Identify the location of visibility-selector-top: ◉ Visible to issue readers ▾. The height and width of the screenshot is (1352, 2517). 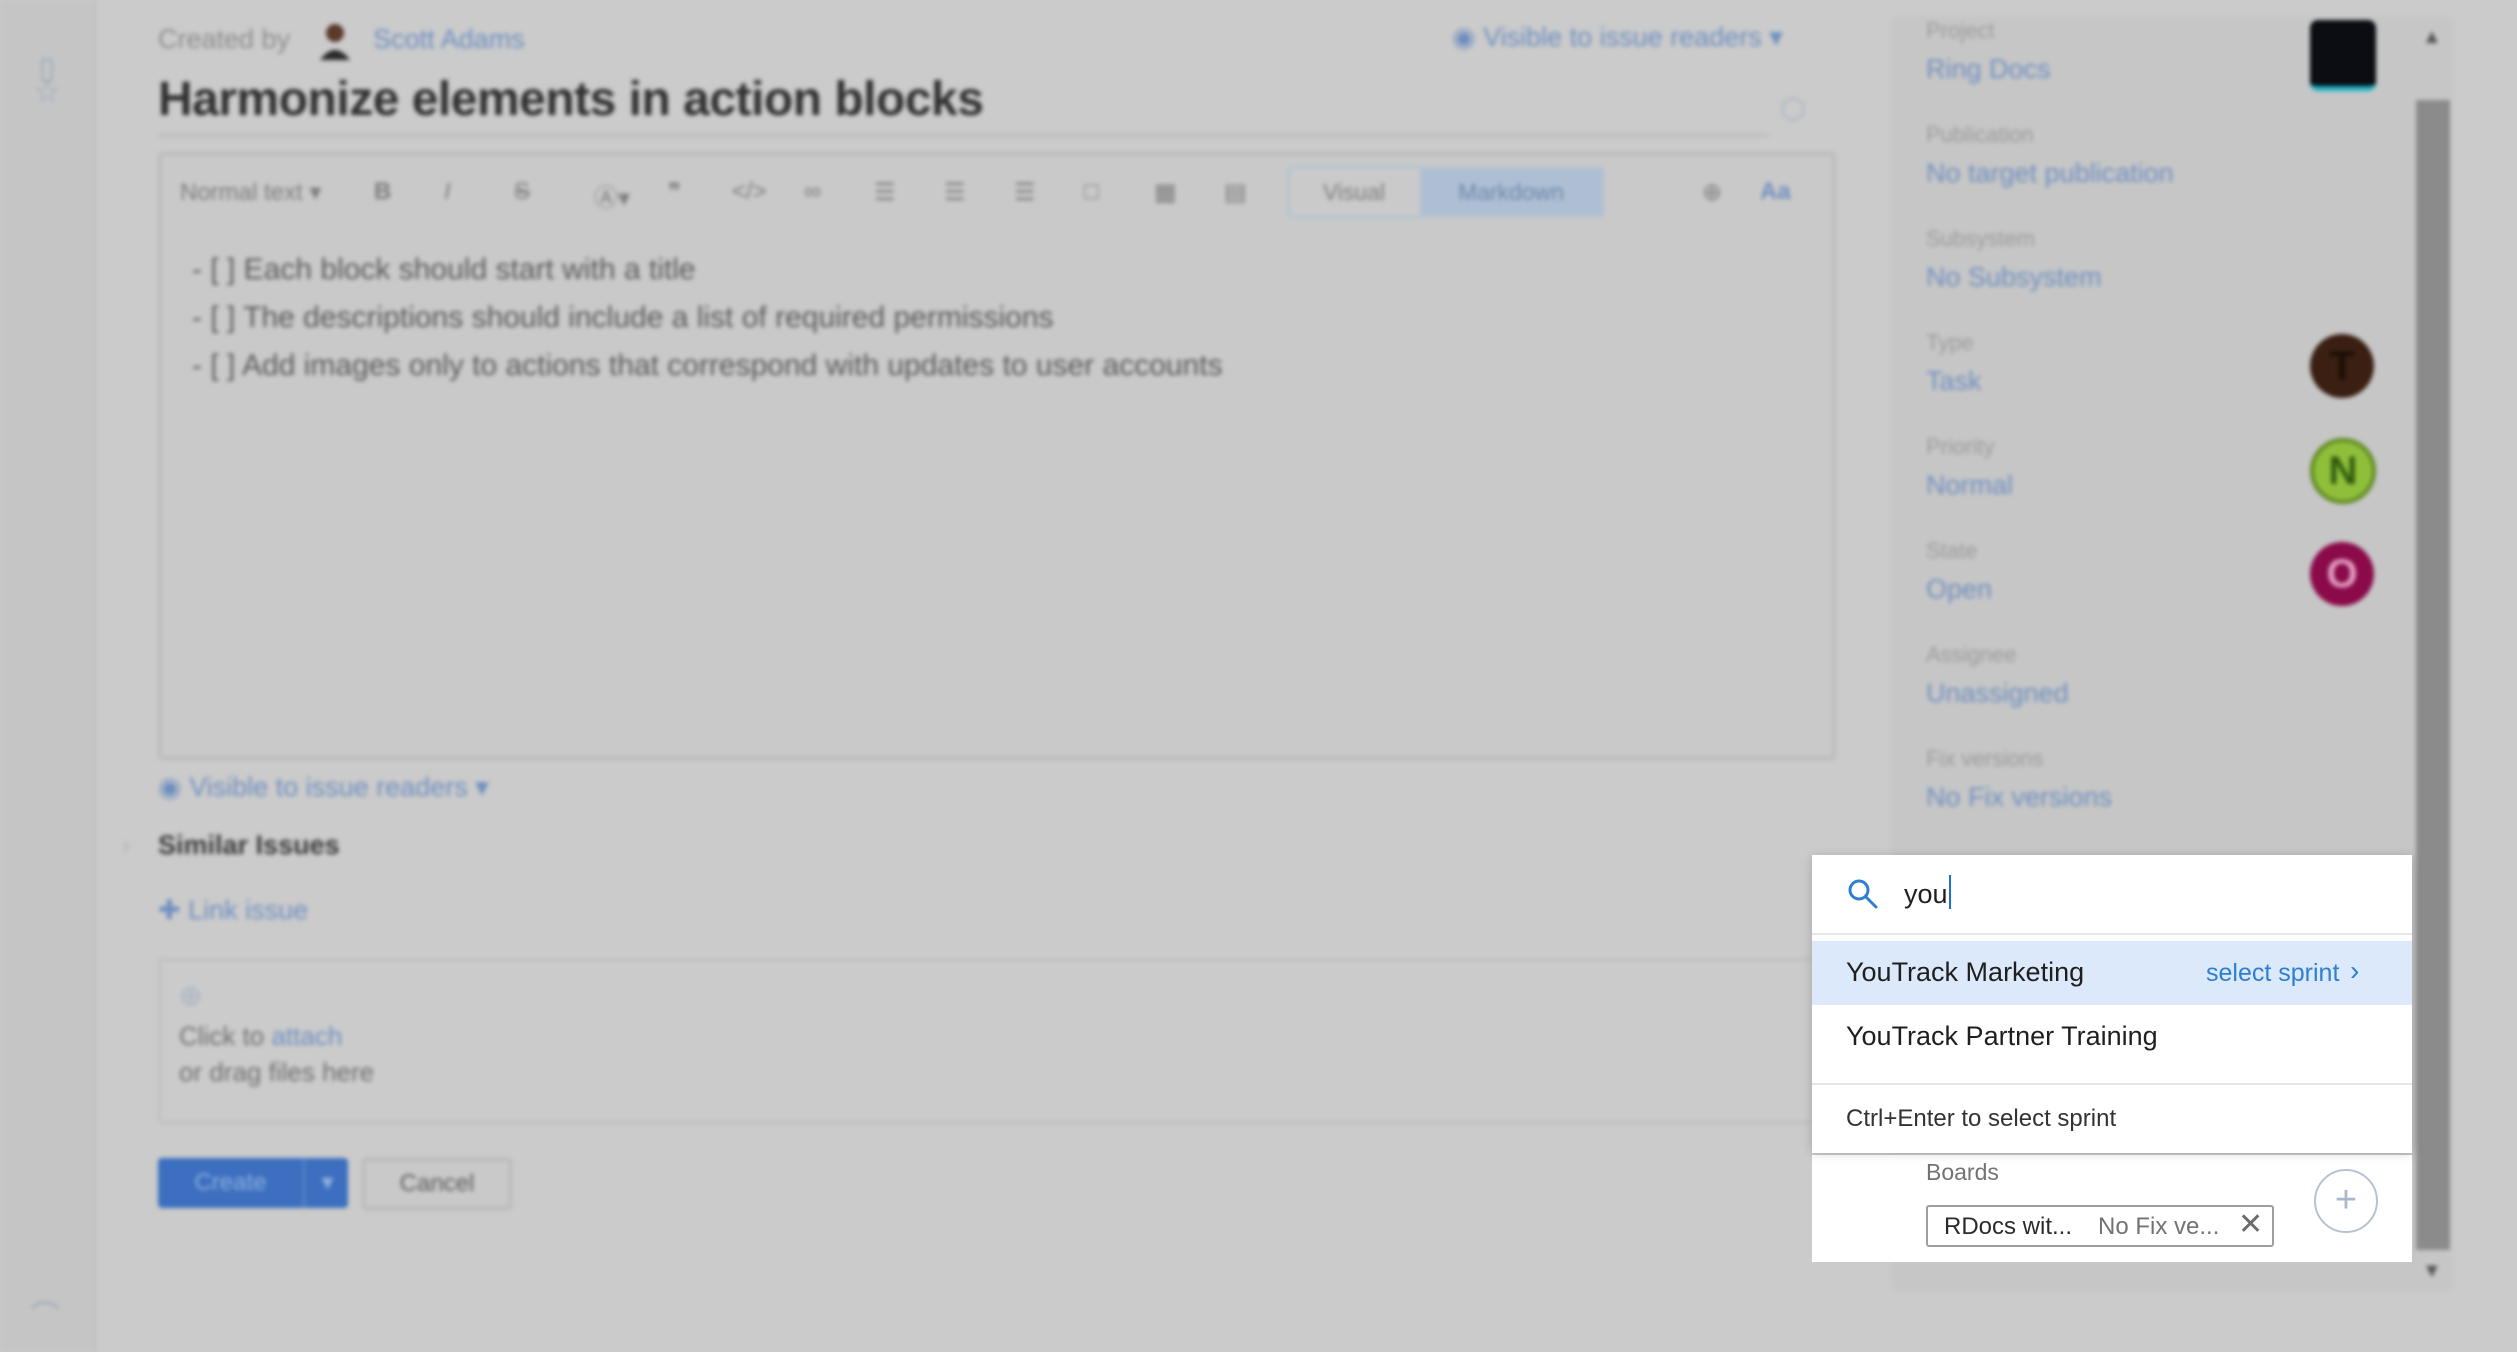
(1617, 37).